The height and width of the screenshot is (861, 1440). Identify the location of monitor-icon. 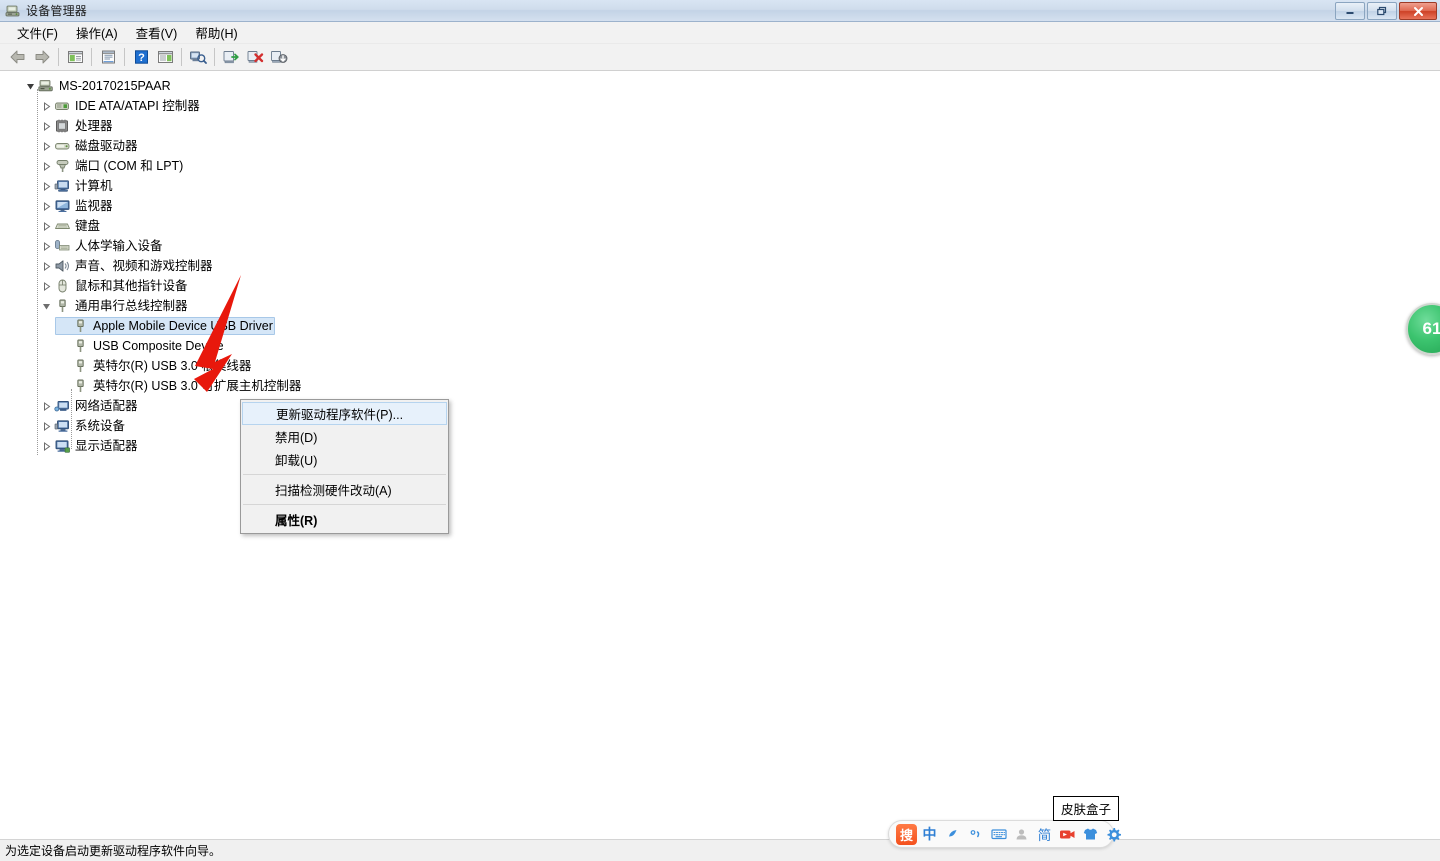
(62, 206).